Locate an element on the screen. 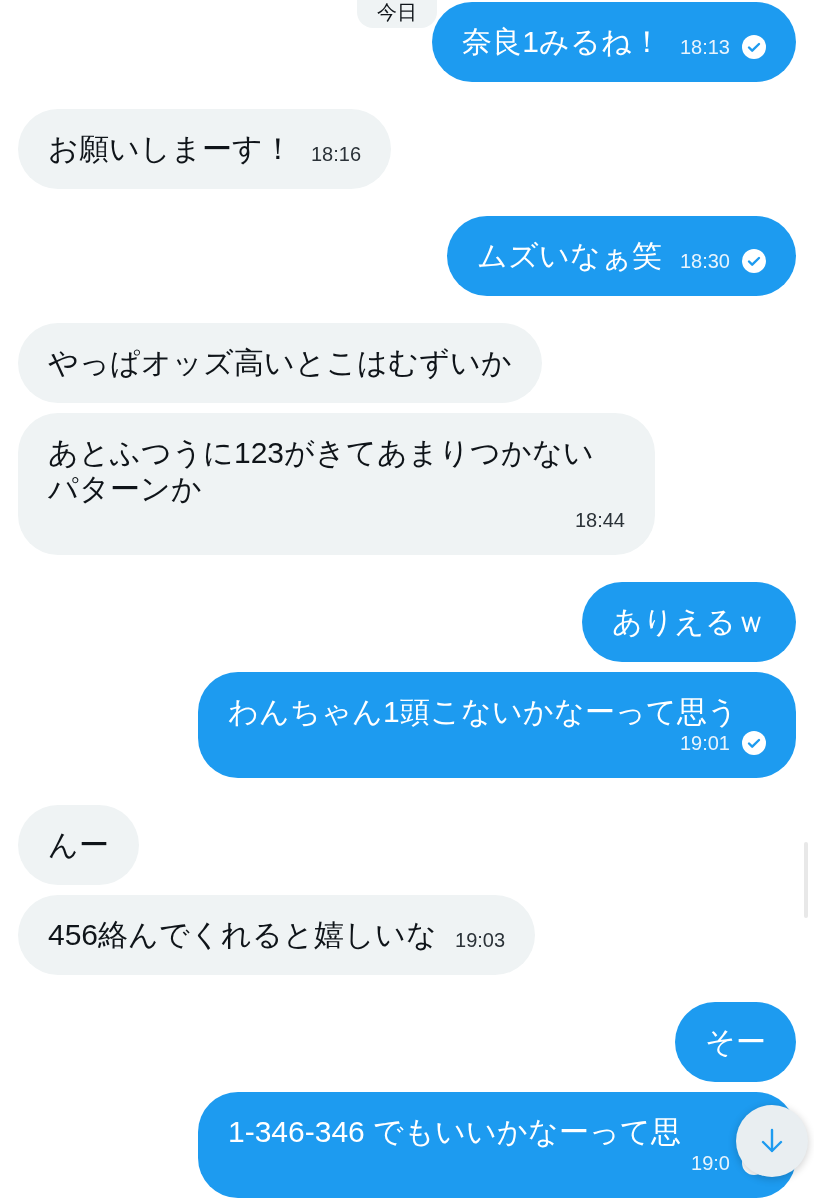 This screenshot has width=814, height=1199. message-time: 19:01 is located at coordinates (704, 743).